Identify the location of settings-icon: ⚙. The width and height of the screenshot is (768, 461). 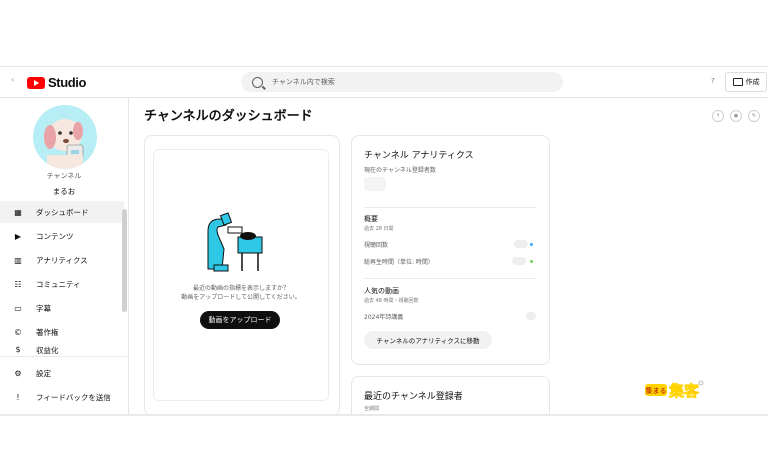
(18, 373).